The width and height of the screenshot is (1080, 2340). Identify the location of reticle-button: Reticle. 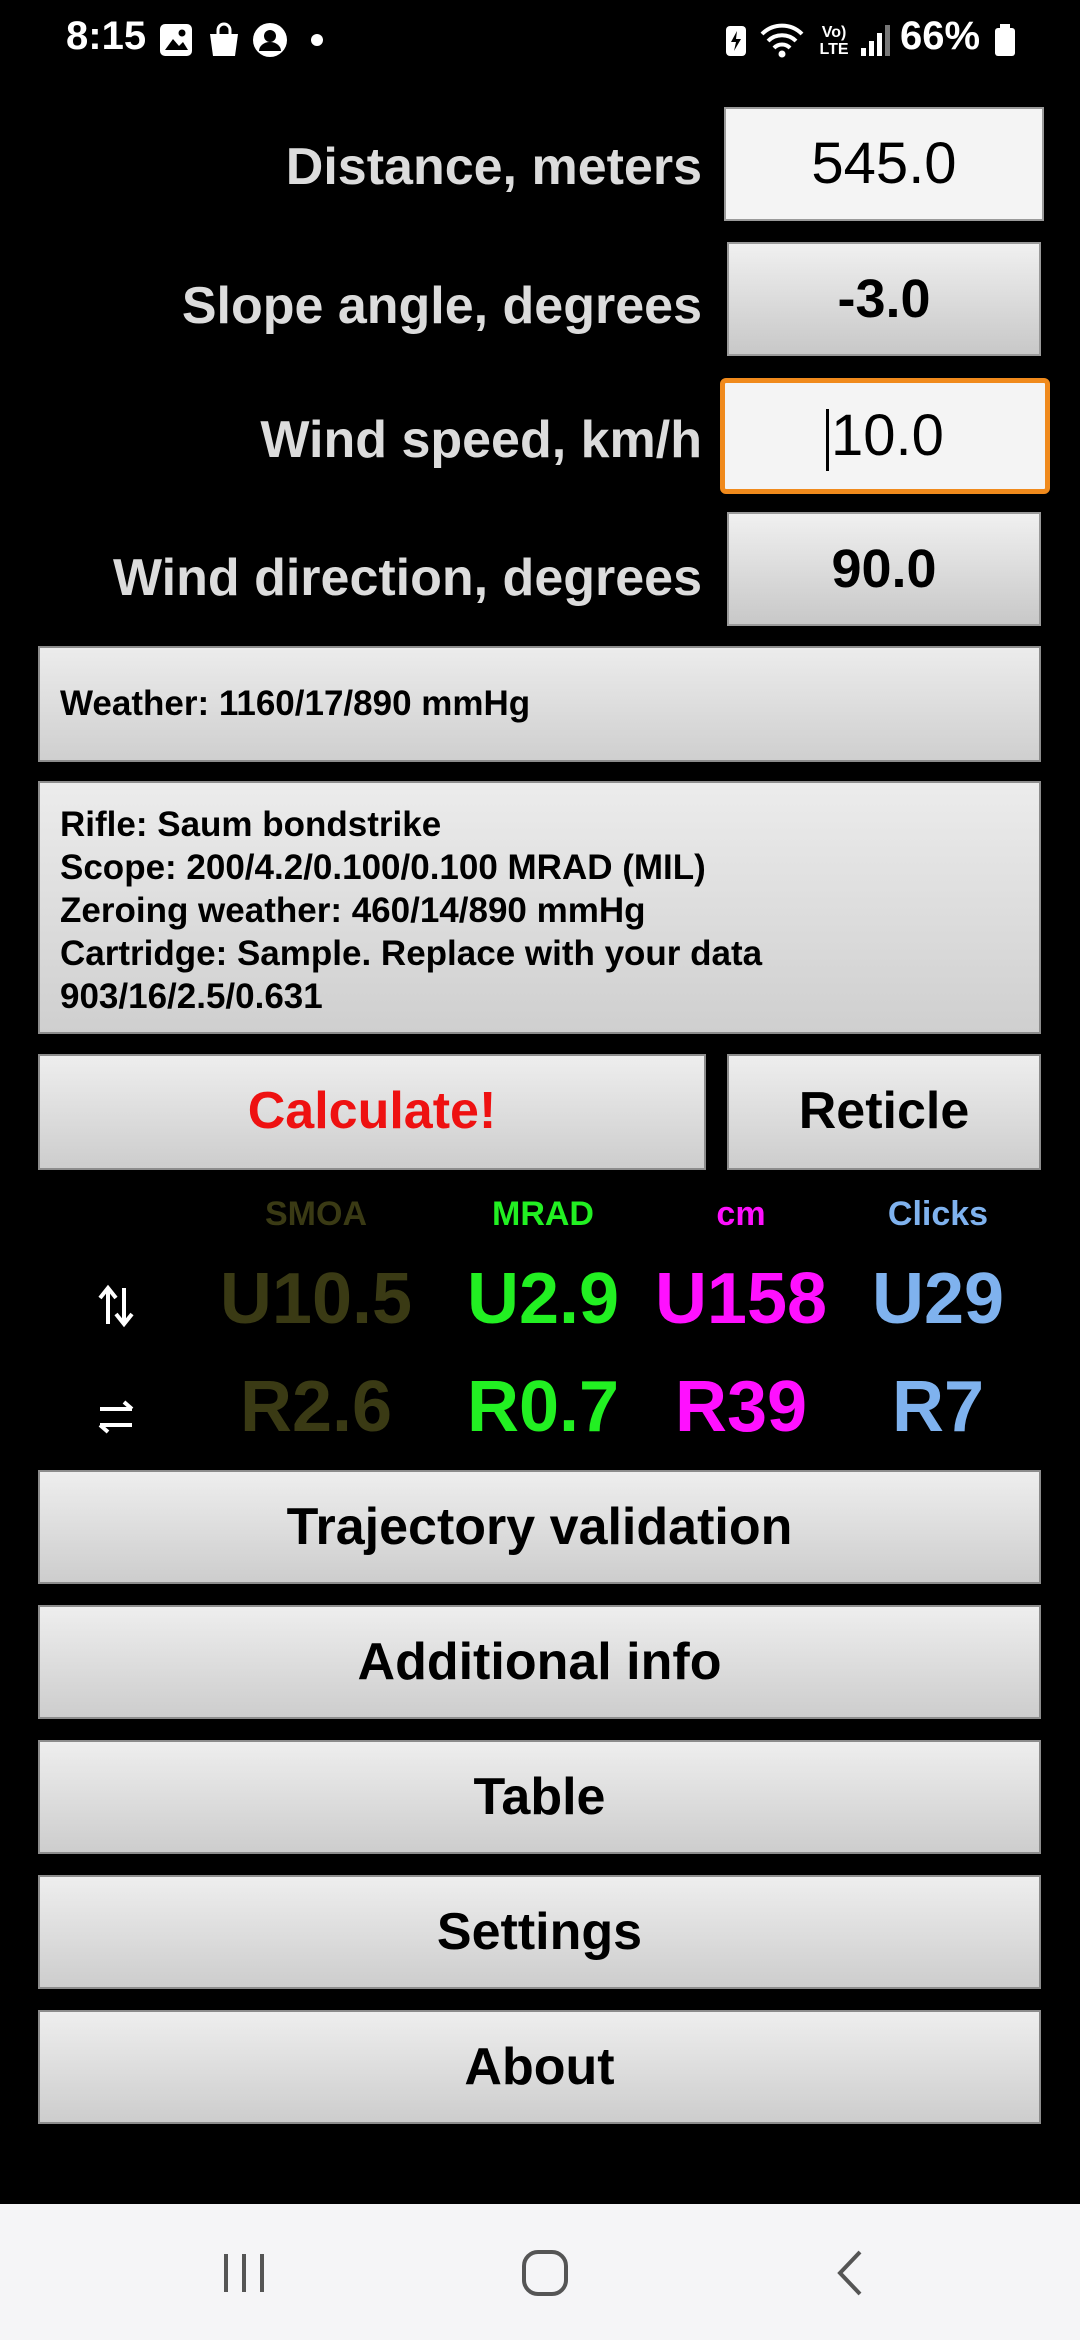
(884, 1112).